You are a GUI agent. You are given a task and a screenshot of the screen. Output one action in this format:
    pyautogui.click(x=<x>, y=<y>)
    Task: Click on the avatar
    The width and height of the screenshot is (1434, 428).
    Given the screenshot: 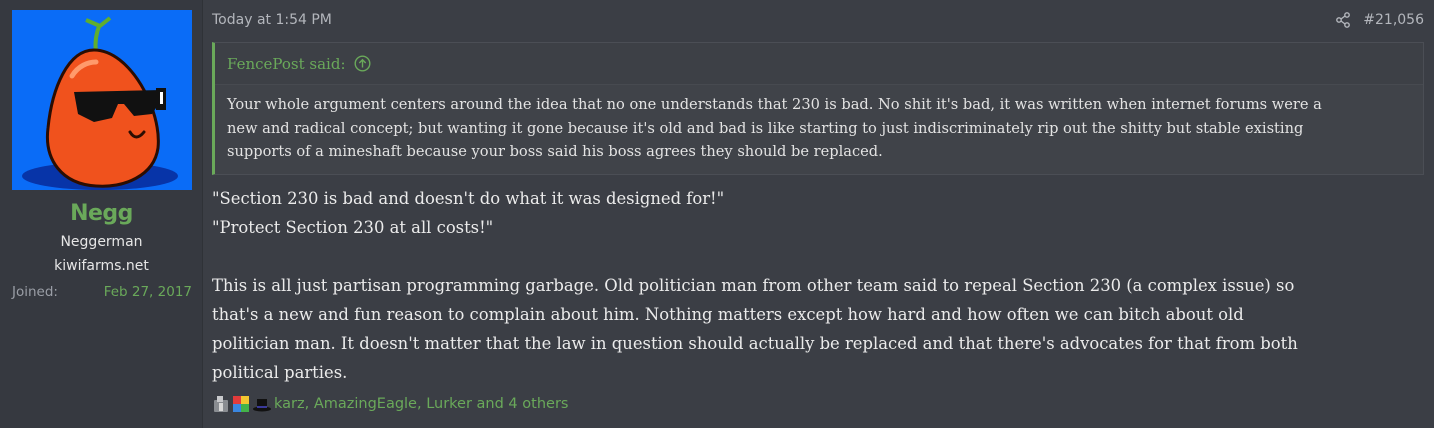 What is the action you would take?
    pyautogui.click(x=102, y=100)
    